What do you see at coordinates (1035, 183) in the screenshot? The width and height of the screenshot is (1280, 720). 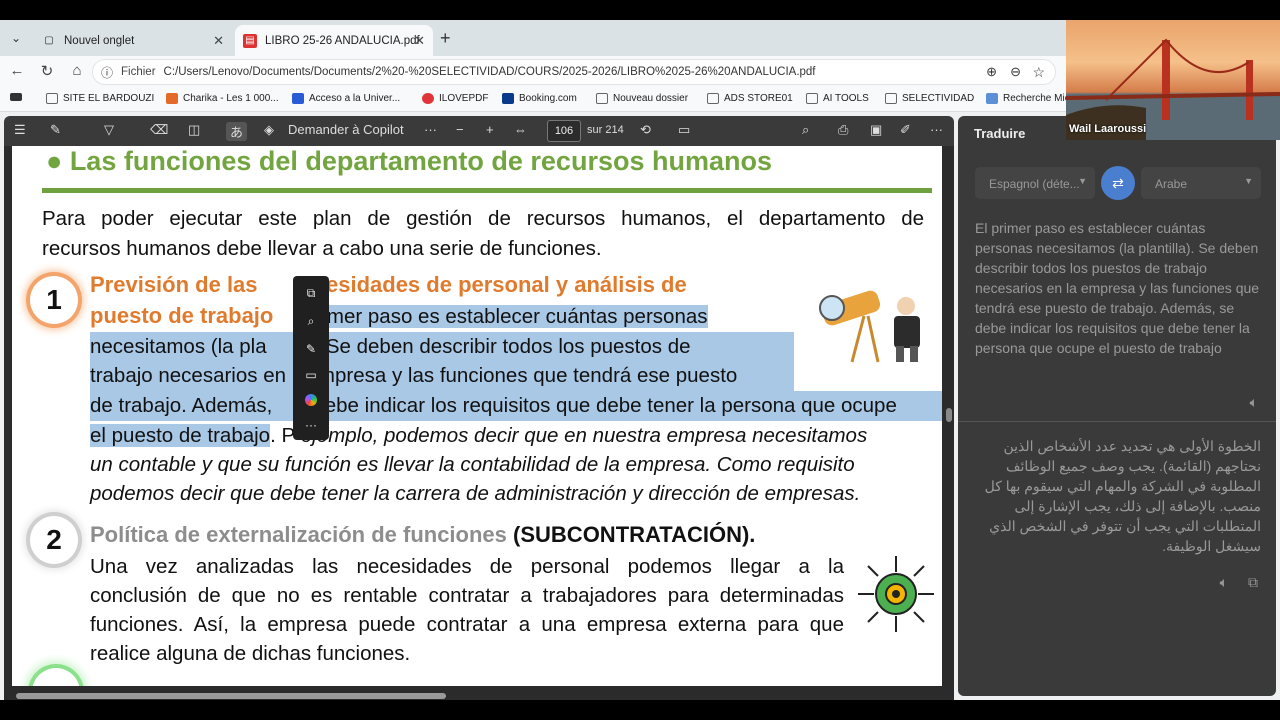 I see `source-language-select: Espagnol (déte... ▼` at bounding box center [1035, 183].